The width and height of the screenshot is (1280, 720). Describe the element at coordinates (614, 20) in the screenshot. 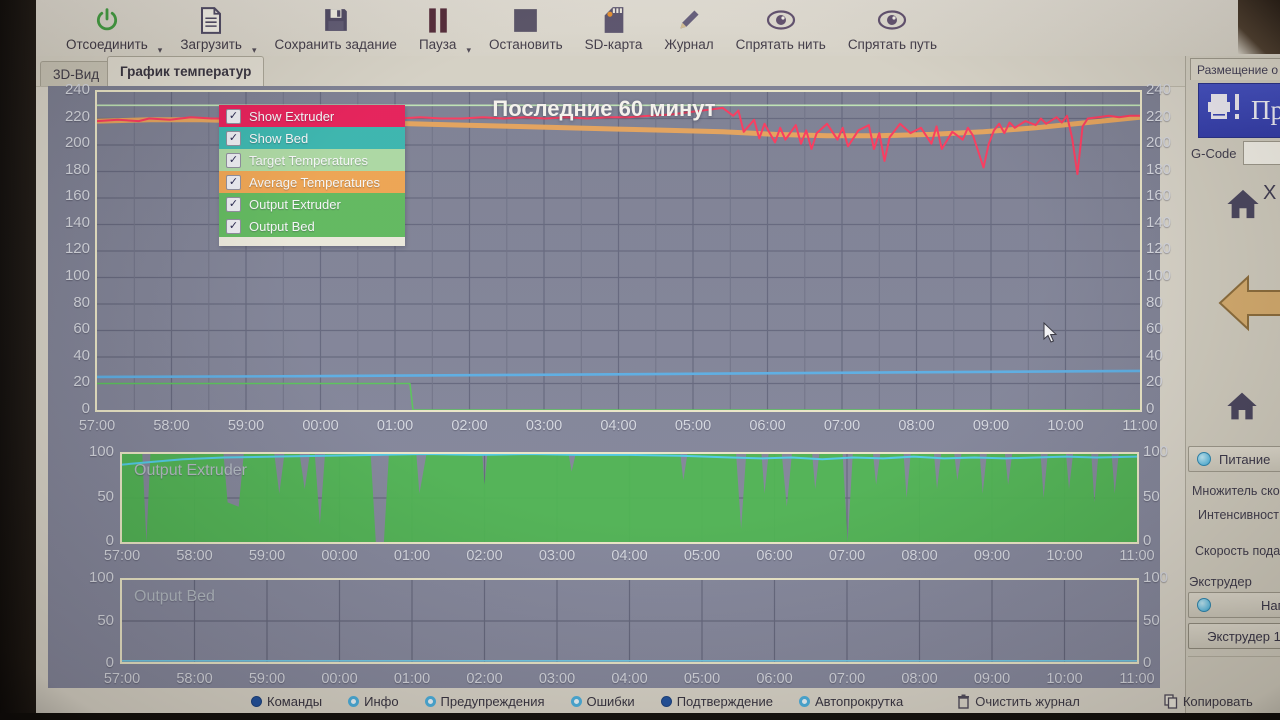

I see `sd-card-icon` at that location.